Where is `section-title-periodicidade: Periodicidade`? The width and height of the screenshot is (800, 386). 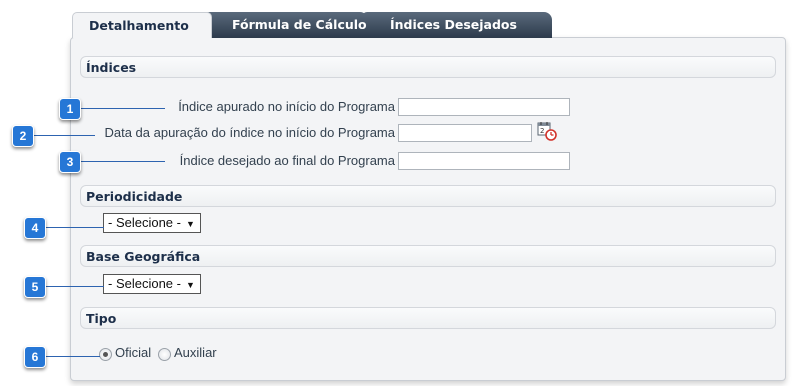 section-title-periodicidade: Periodicidade is located at coordinates (134, 196).